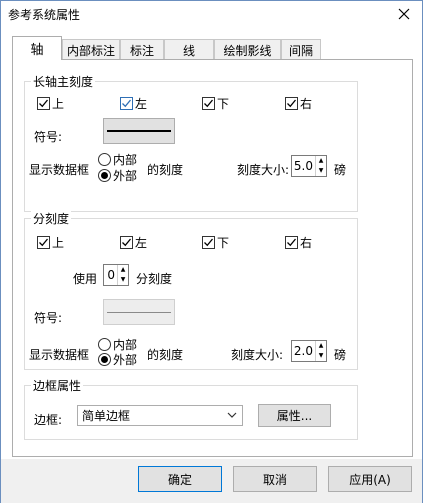  I want to click on spinner-value: 5.0, so click(303, 166).